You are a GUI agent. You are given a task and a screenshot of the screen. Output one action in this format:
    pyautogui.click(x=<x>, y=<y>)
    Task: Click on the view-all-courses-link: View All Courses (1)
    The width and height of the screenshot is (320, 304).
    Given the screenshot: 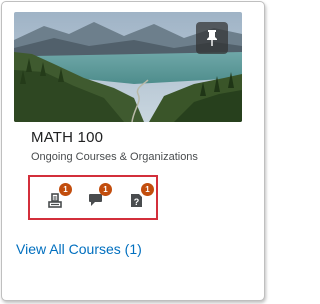 What is the action you would take?
    pyautogui.click(x=79, y=249)
    